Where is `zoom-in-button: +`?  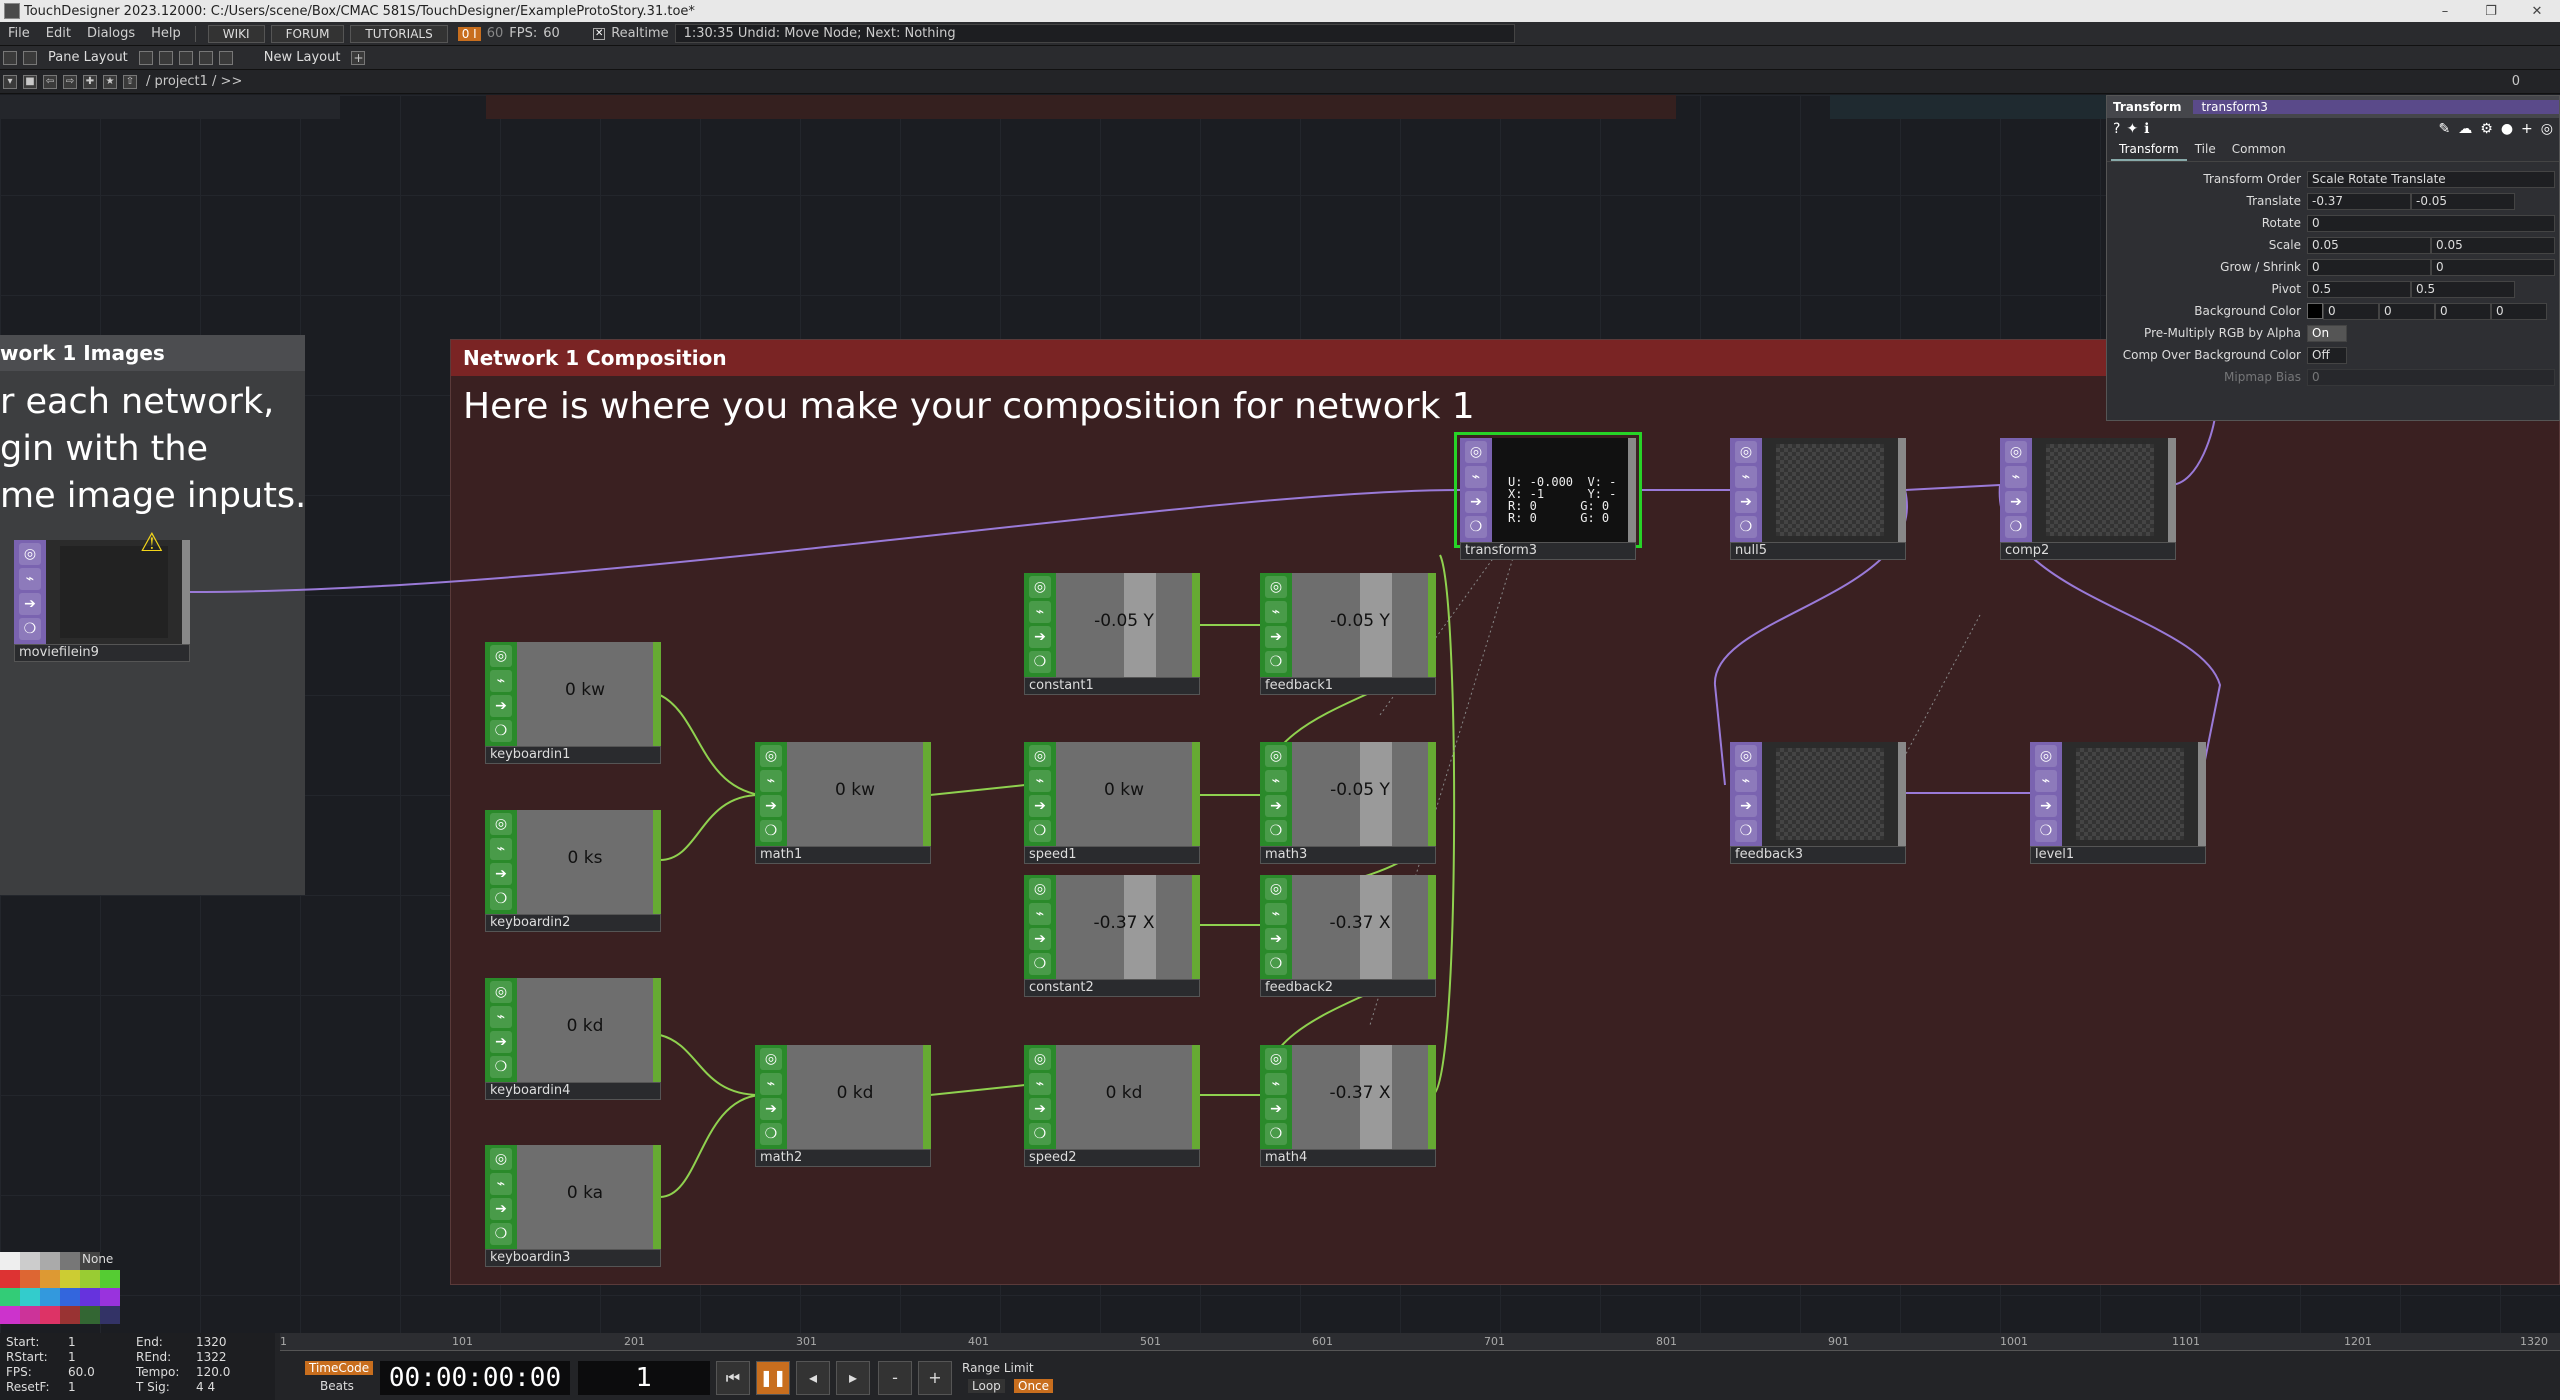 zoom-in-button: + is located at coordinates (935, 1378).